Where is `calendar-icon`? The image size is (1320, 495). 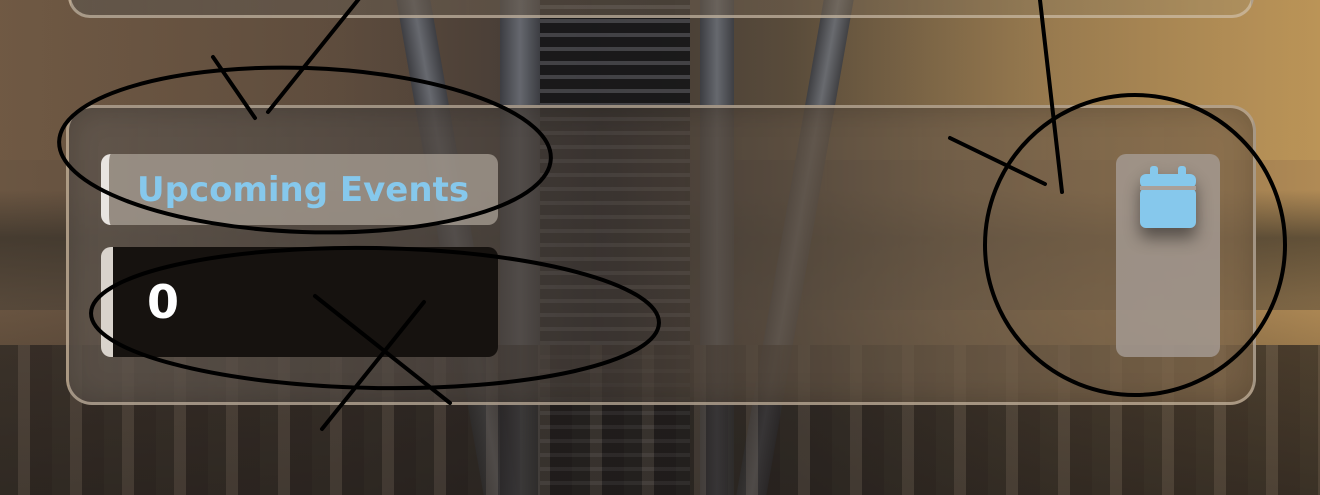
calendar-icon is located at coordinates (1168, 197).